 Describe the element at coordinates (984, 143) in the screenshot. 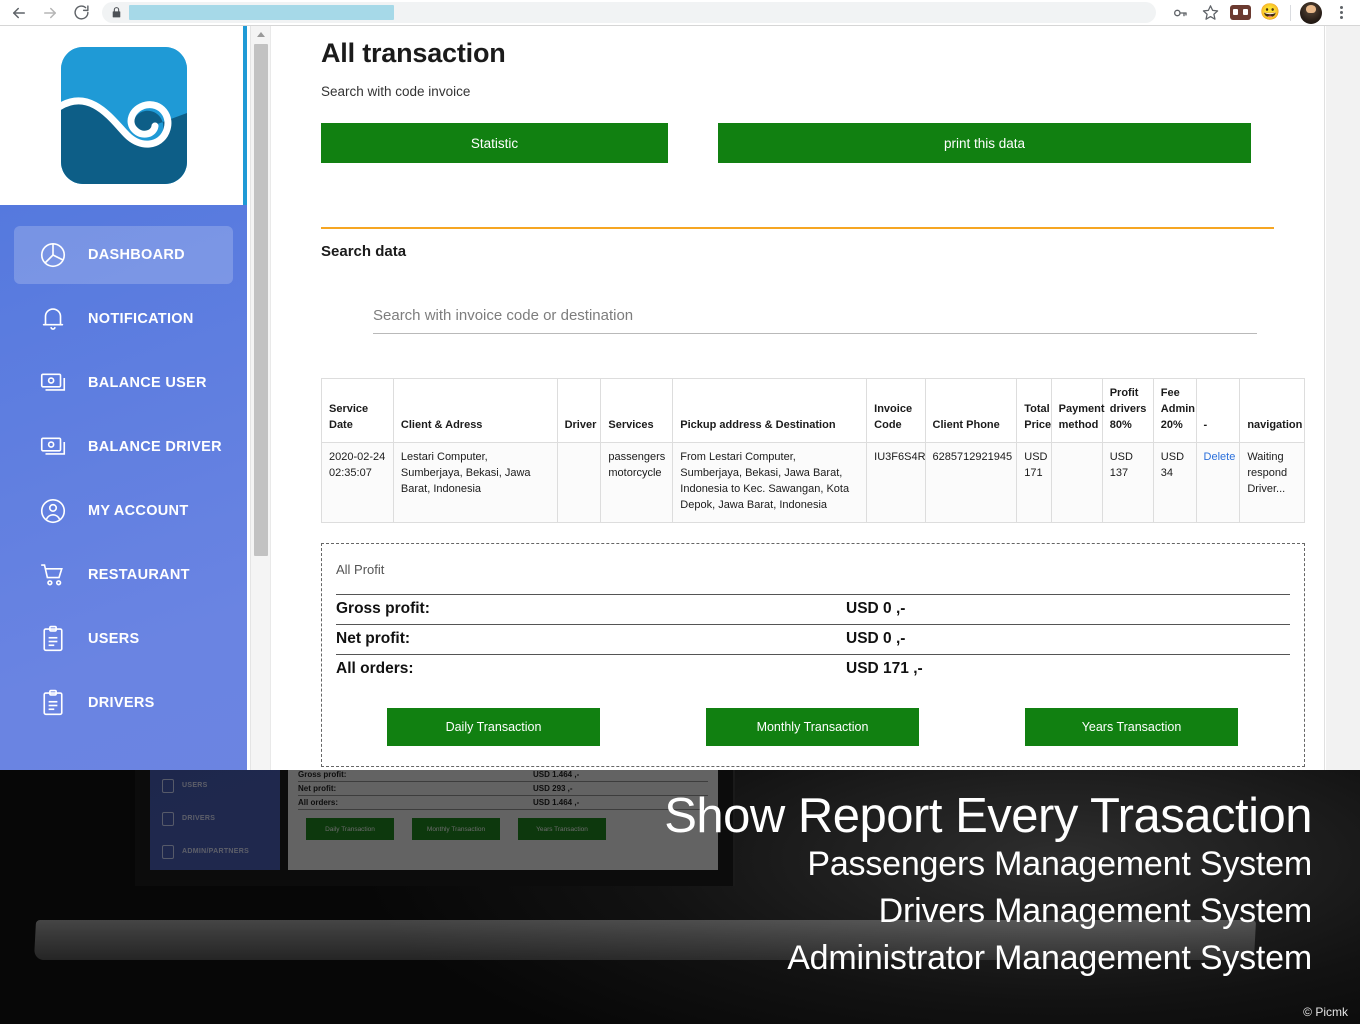

I see `print-data-button: print this data` at that location.